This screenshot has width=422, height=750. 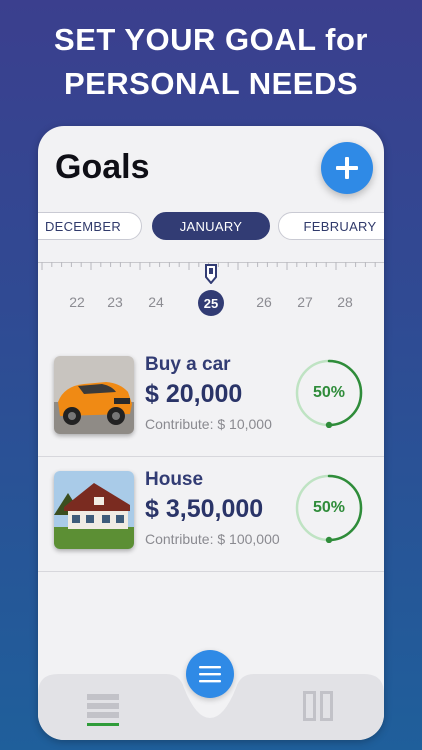 I want to click on hero-heading: SET YOUR GOAL for PERSONAL NEEDS, so click(x=211, y=62).